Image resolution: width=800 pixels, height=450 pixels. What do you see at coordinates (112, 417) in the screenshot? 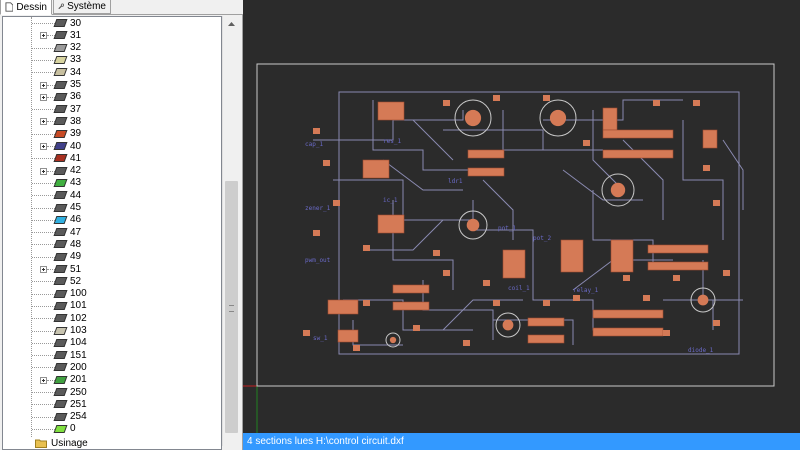
I see `tree-item-layer: 254` at bounding box center [112, 417].